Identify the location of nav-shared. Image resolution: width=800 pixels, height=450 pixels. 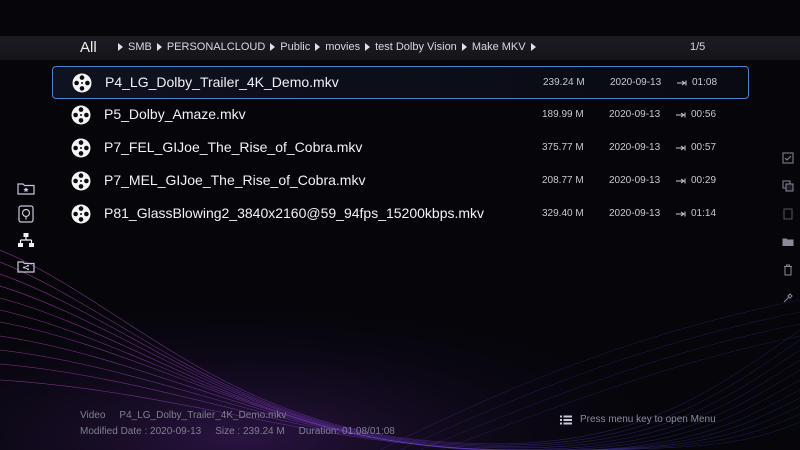
(26, 266).